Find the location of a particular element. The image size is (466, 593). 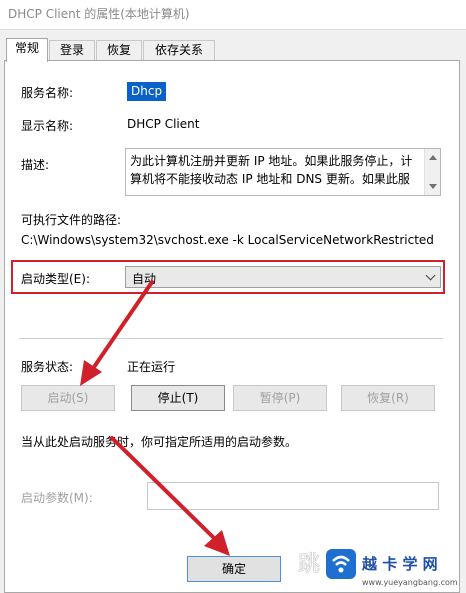

start-params-input is located at coordinates (293, 496).